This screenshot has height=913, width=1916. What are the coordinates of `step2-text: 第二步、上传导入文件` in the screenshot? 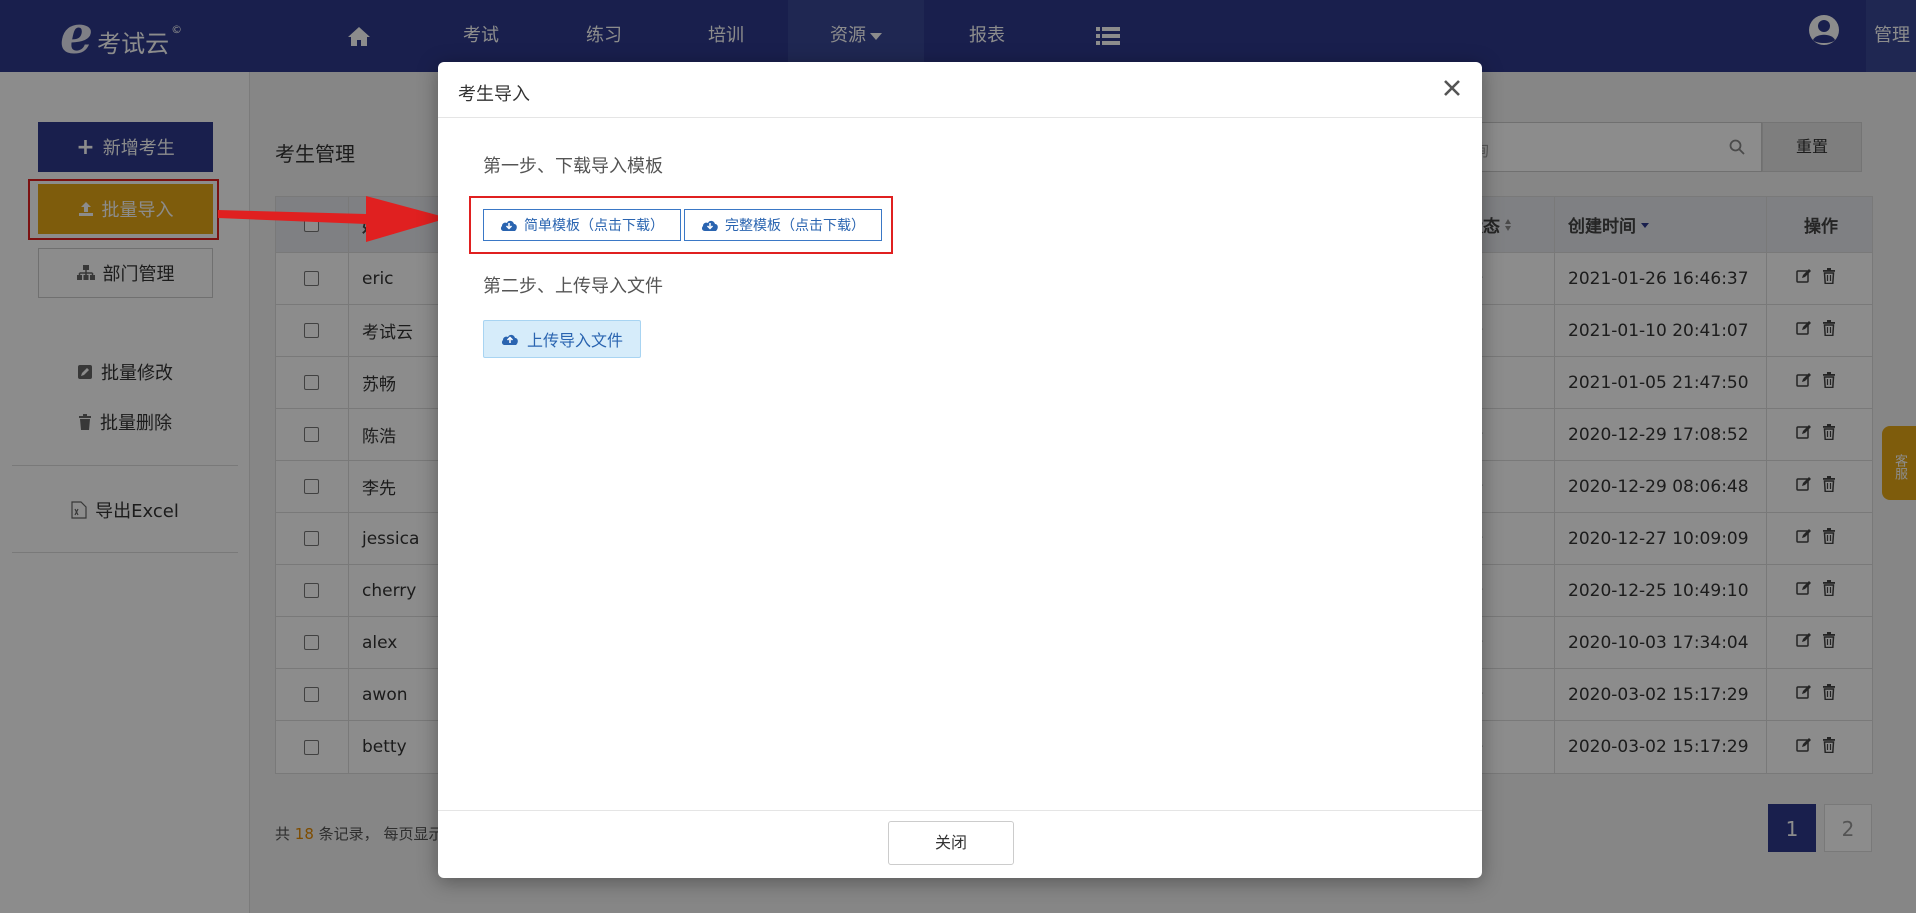 It's located at (573, 286).